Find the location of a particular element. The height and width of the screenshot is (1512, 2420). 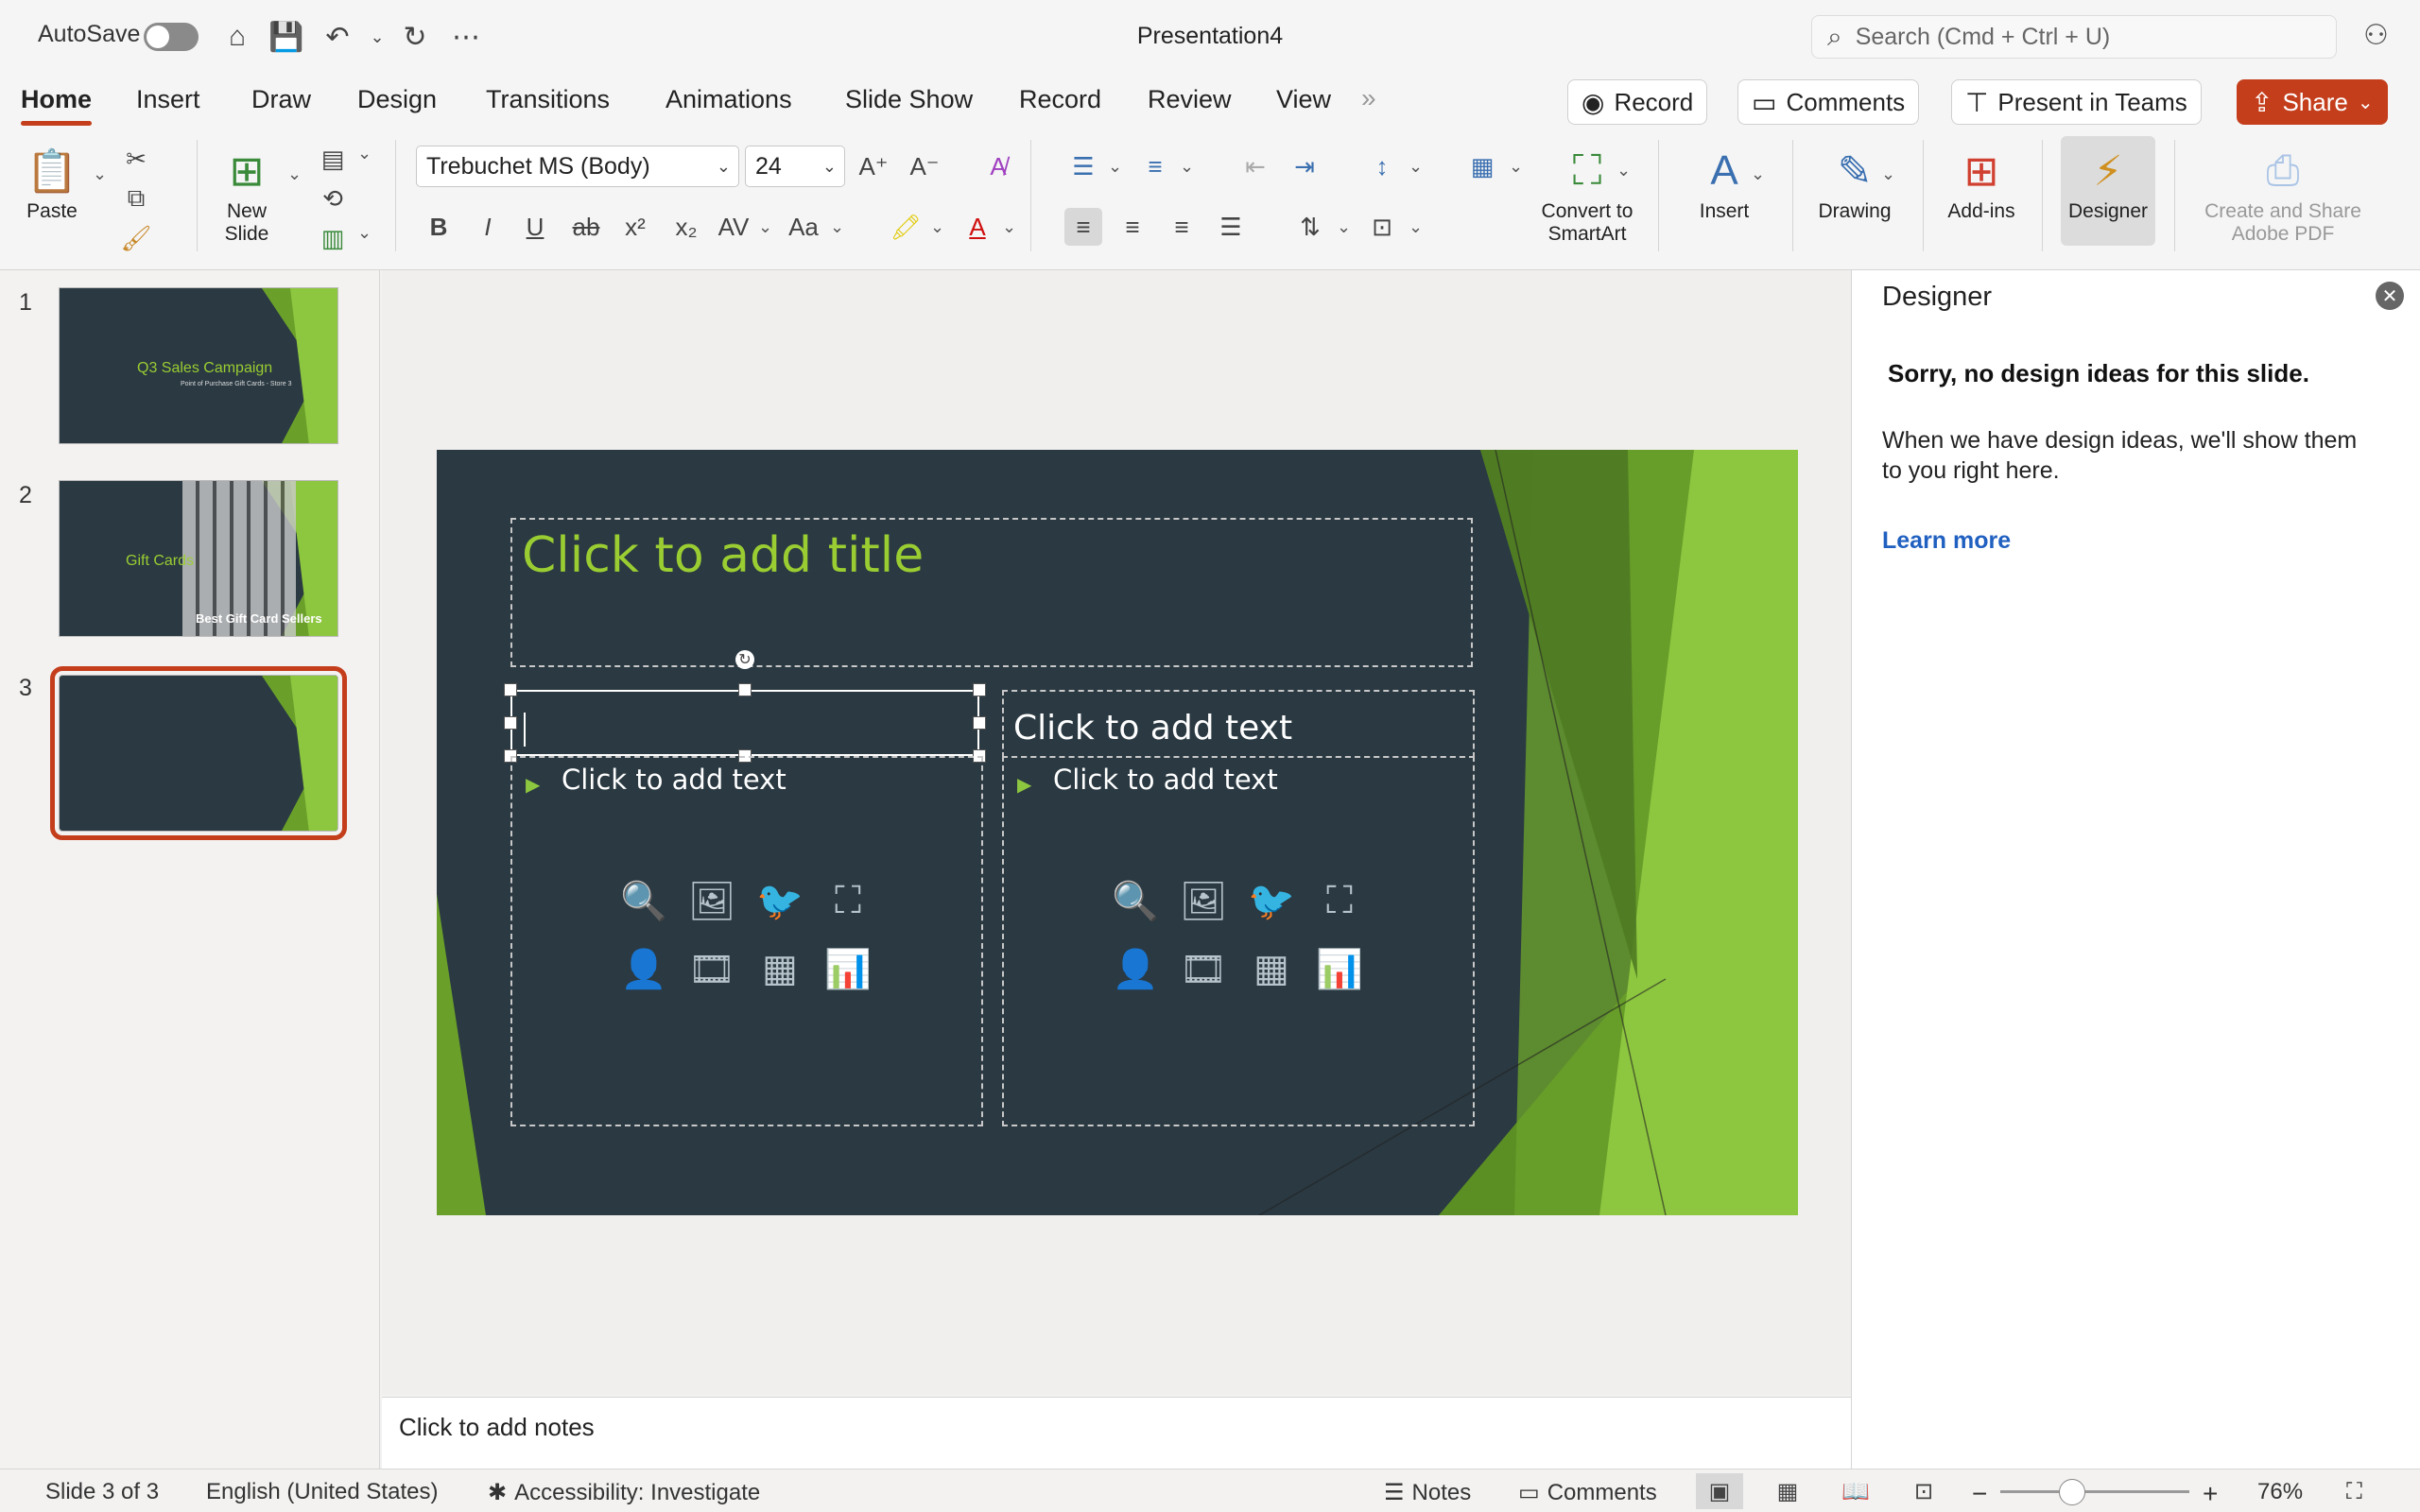

comments-button: ▭ Comments is located at coordinates (1829, 102).